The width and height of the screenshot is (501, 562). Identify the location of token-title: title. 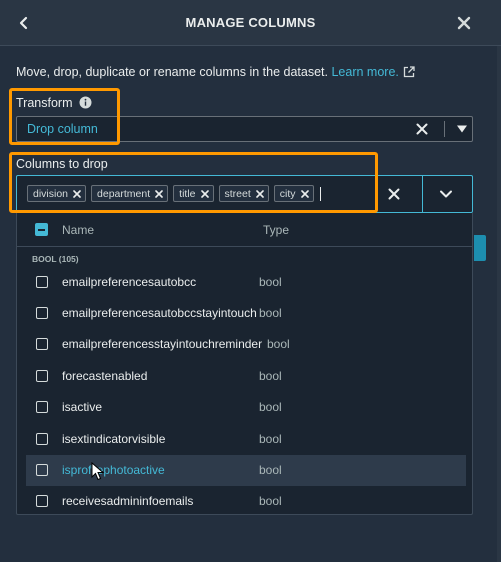
(193, 193).